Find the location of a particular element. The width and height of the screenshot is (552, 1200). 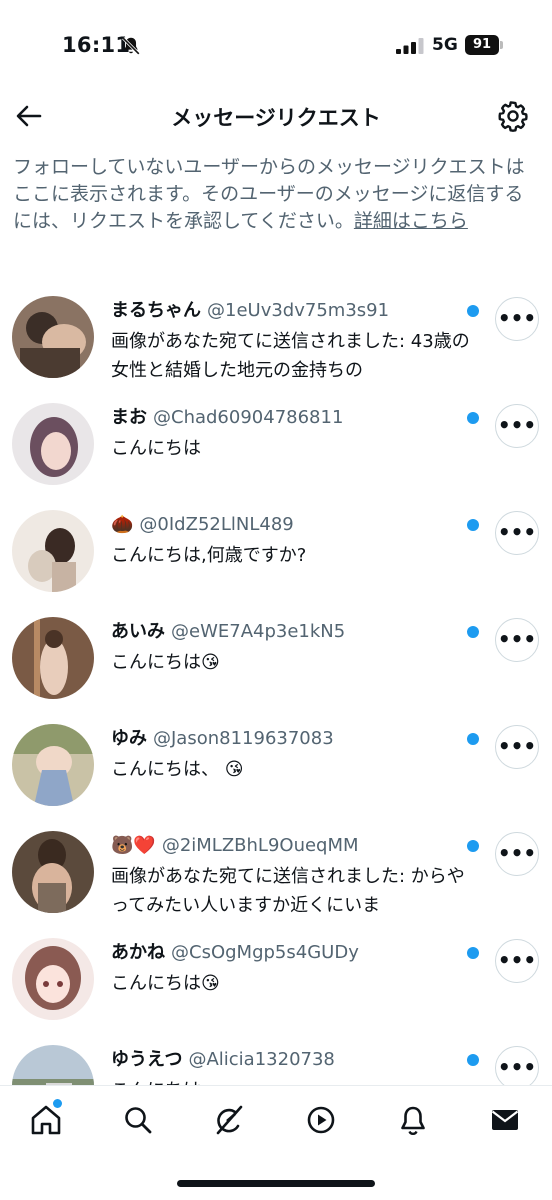

sender-name: あいみ is located at coordinates (138, 631).